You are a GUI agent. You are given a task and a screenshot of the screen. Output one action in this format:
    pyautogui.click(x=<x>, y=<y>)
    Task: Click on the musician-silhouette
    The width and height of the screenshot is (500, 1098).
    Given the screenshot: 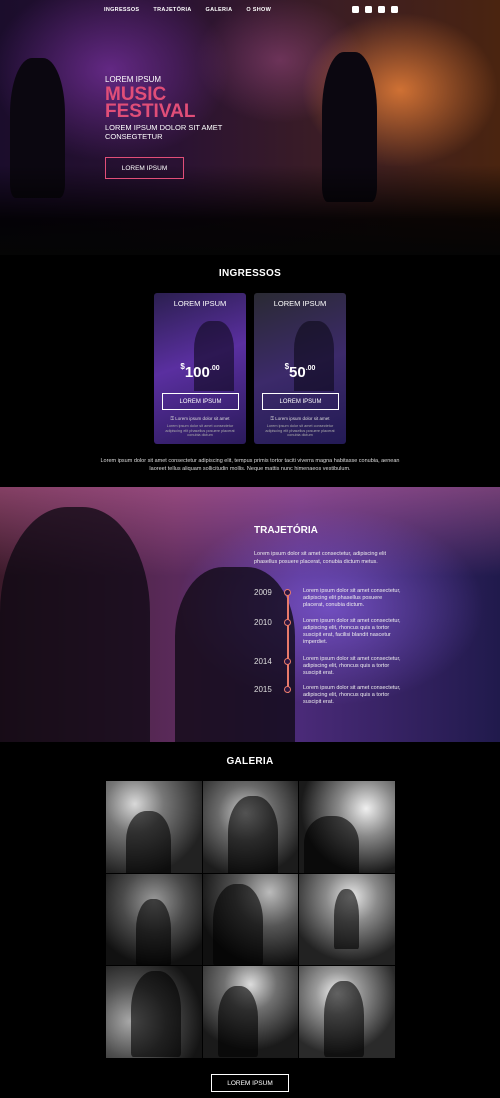 What is the action you would take?
    pyautogui.click(x=75, y=624)
    